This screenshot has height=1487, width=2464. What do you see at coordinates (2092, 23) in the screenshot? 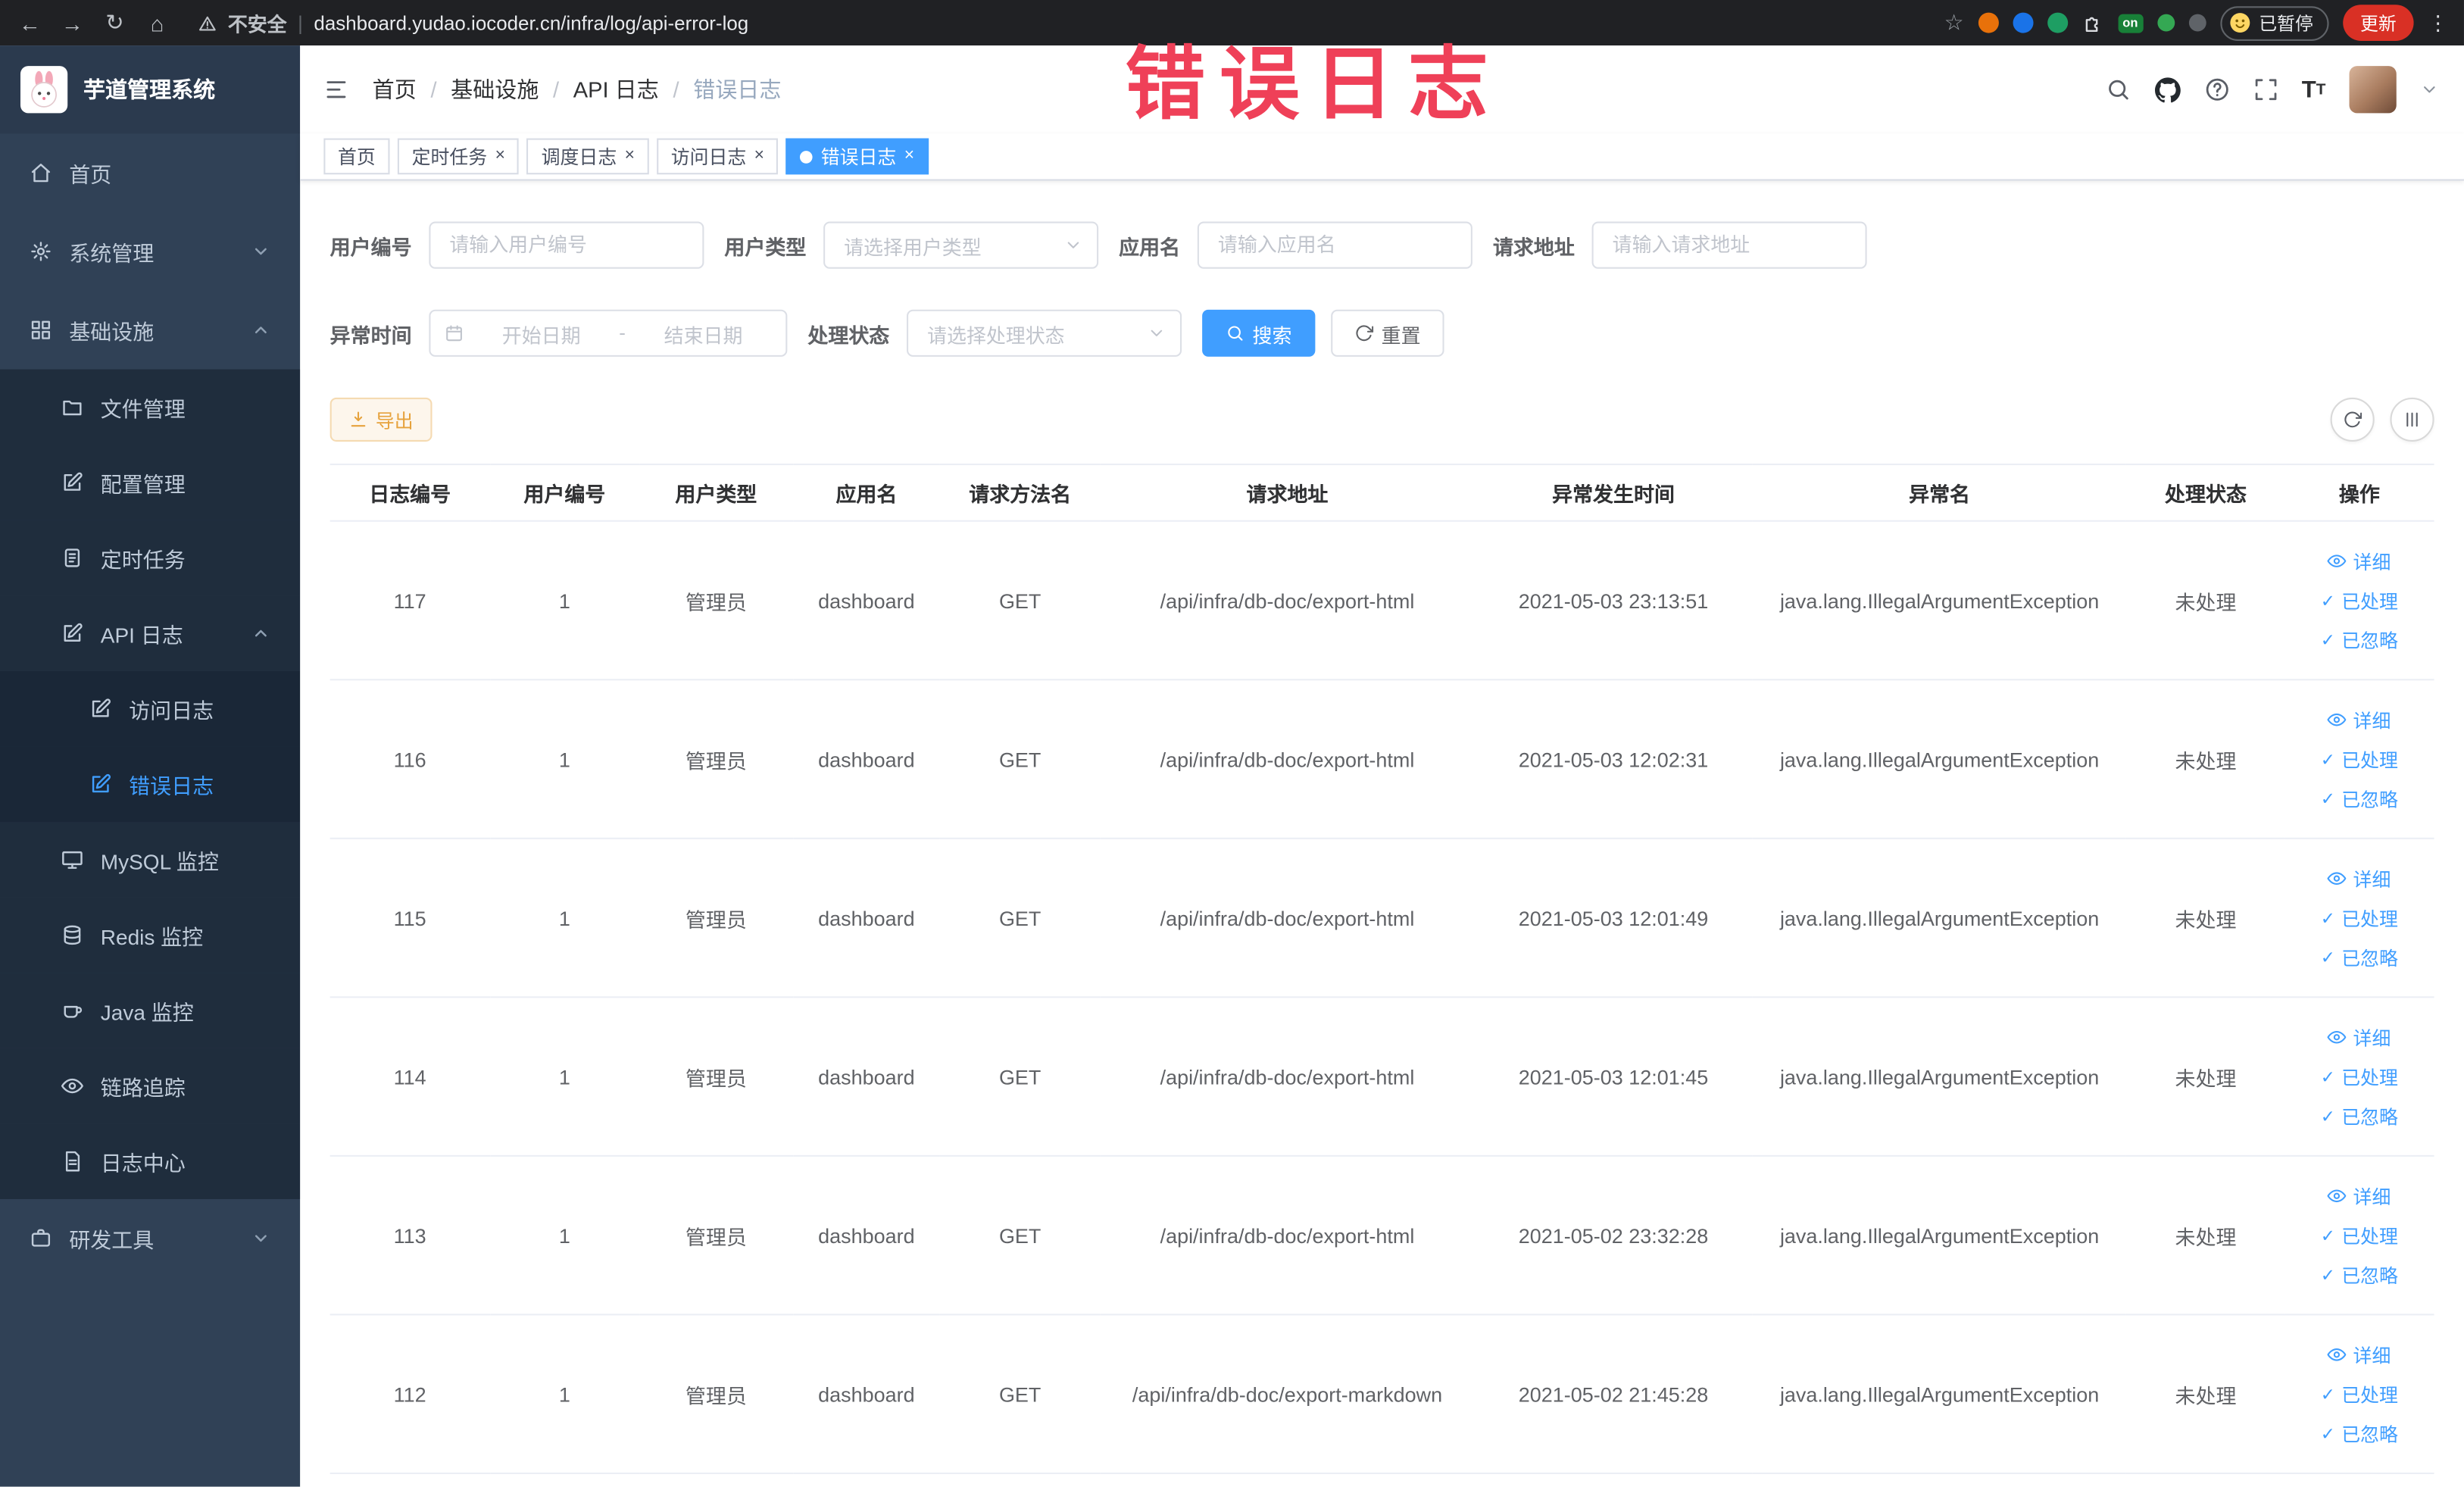
I see `puzzle-icon` at bounding box center [2092, 23].